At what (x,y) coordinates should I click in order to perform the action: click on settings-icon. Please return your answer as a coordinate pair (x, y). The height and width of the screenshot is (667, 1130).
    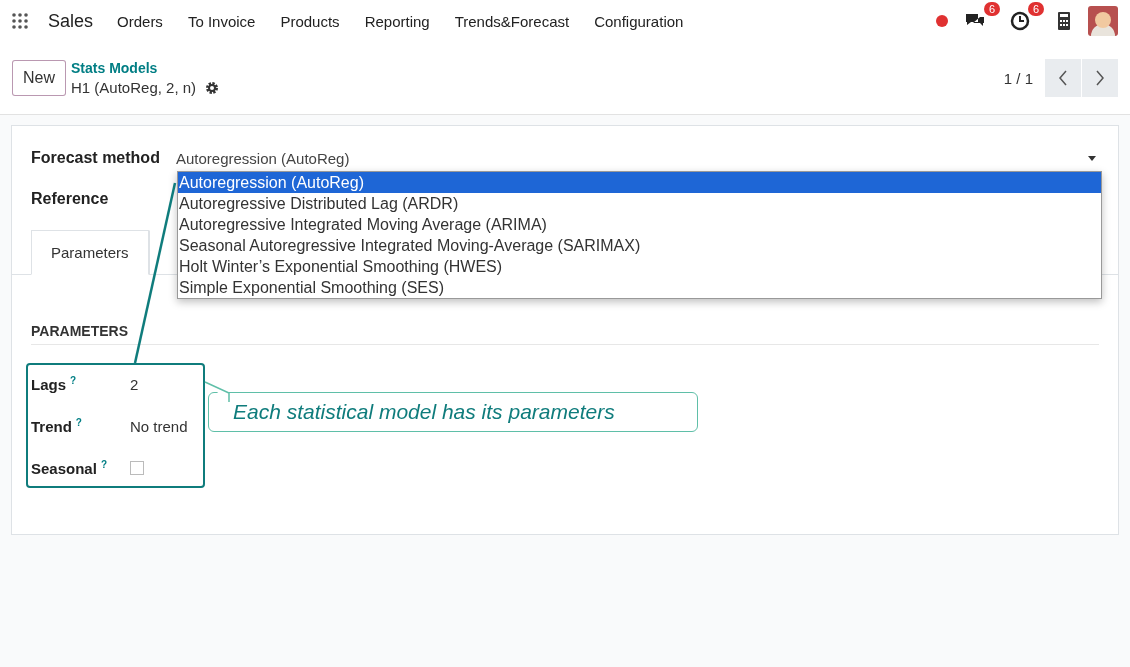
    Looking at the image, I should click on (212, 87).